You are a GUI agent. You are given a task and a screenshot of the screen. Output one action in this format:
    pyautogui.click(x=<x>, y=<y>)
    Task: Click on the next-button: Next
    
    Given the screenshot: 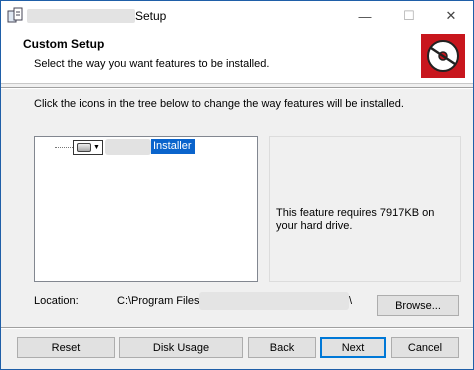 What is the action you would take?
    pyautogui.click(x=353, y=347)
    